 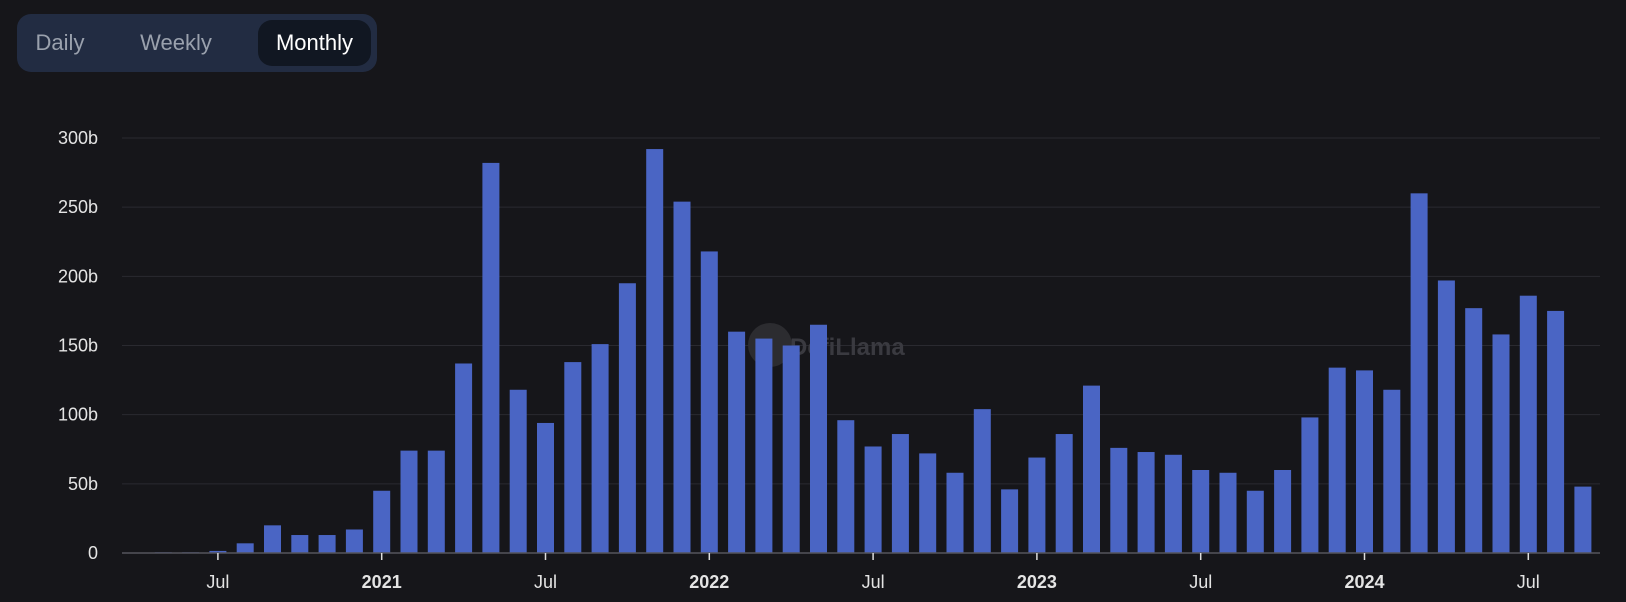 I want to click on y-tick-label: 150b, so click(x=78, y=346).